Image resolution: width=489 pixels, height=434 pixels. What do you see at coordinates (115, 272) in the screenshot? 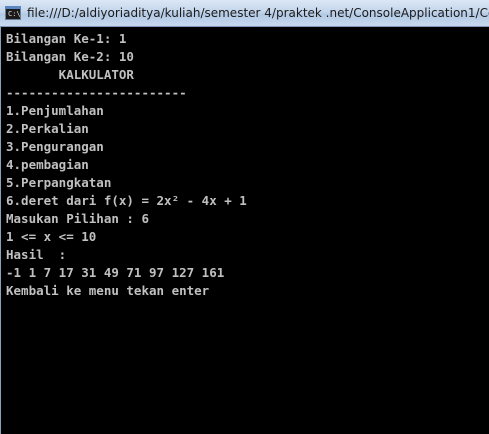
I see `console-line-result-values: -1 1 7 17 31 49 71 97 127 161` at bounding box center [115, 272].